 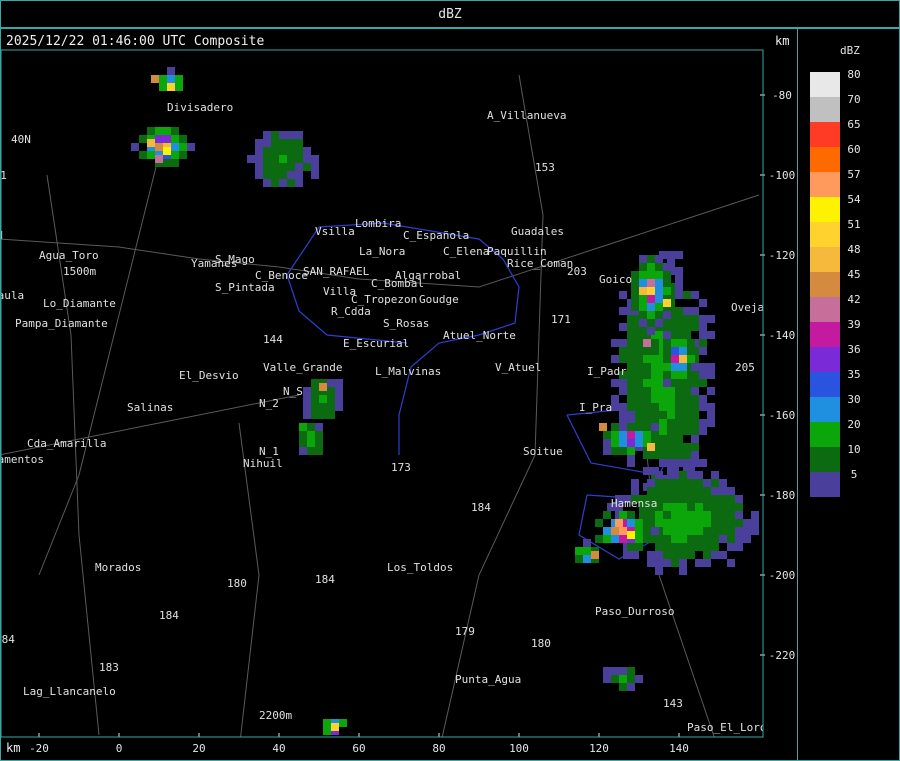 What do you see at coordinates (577, 271) in the screenshot?
I see `place-label: 203` at bounding box center [577, 271].